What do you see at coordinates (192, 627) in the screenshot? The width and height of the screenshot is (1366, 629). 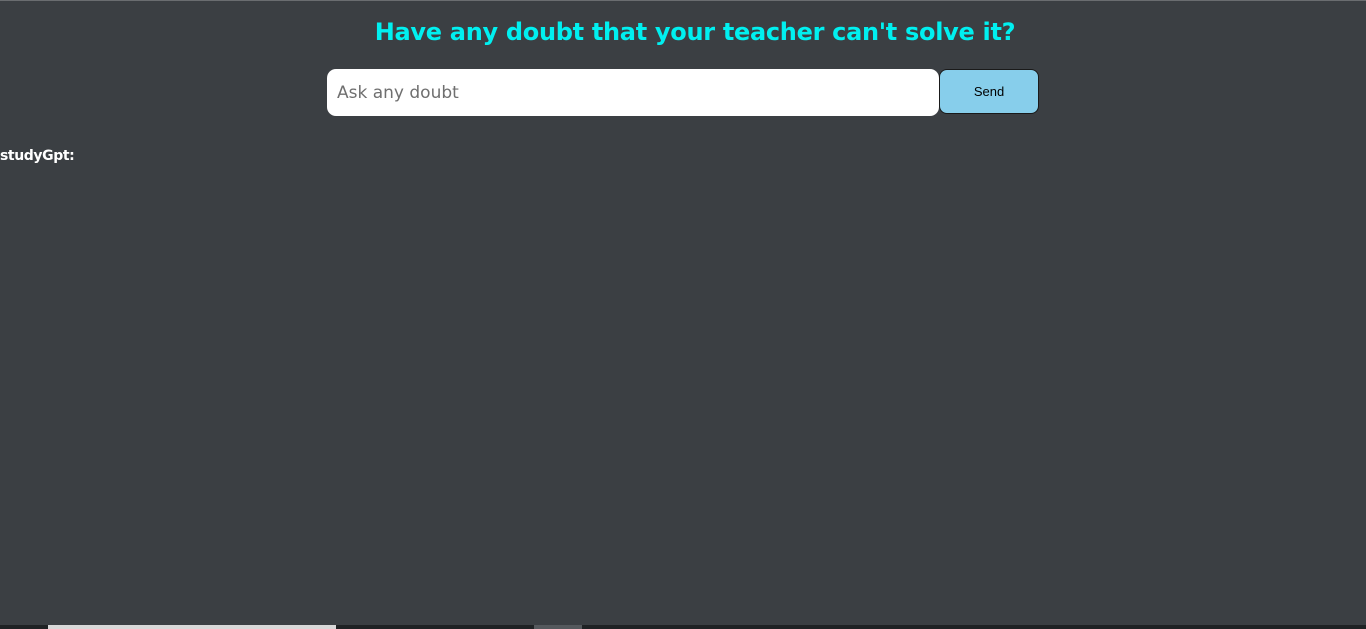 I see `scrollbar-thumb` at bounding box center [192, 627].